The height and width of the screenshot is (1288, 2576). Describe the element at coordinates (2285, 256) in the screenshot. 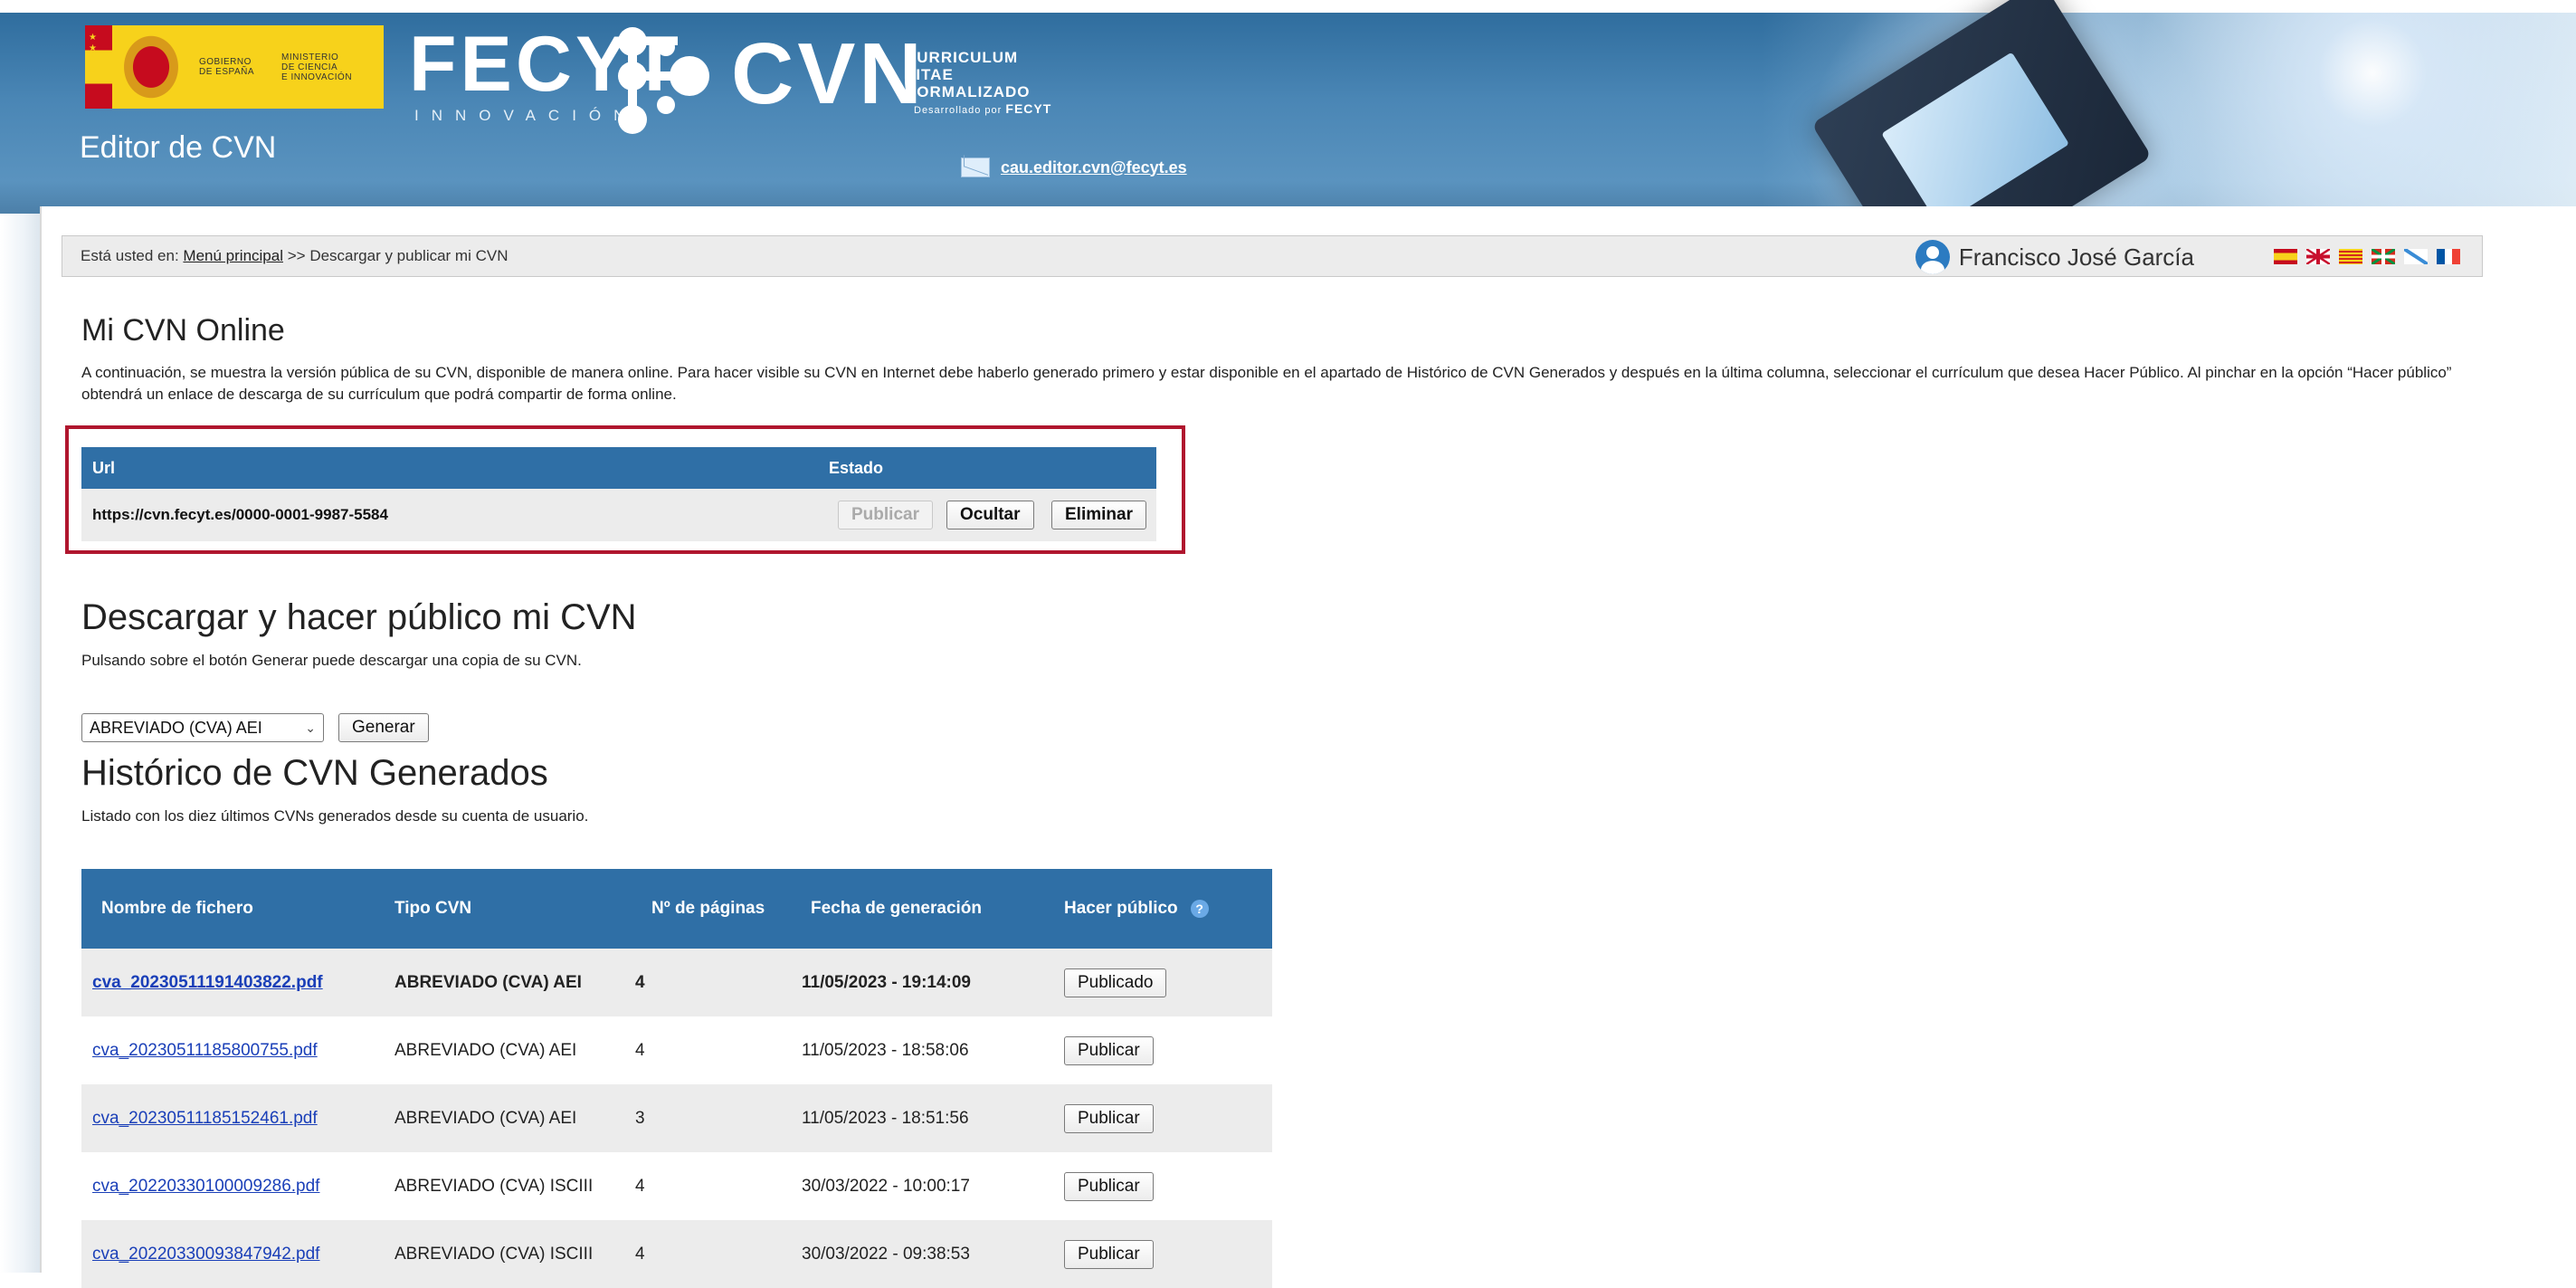

I see `flag-es-icon` at that location.